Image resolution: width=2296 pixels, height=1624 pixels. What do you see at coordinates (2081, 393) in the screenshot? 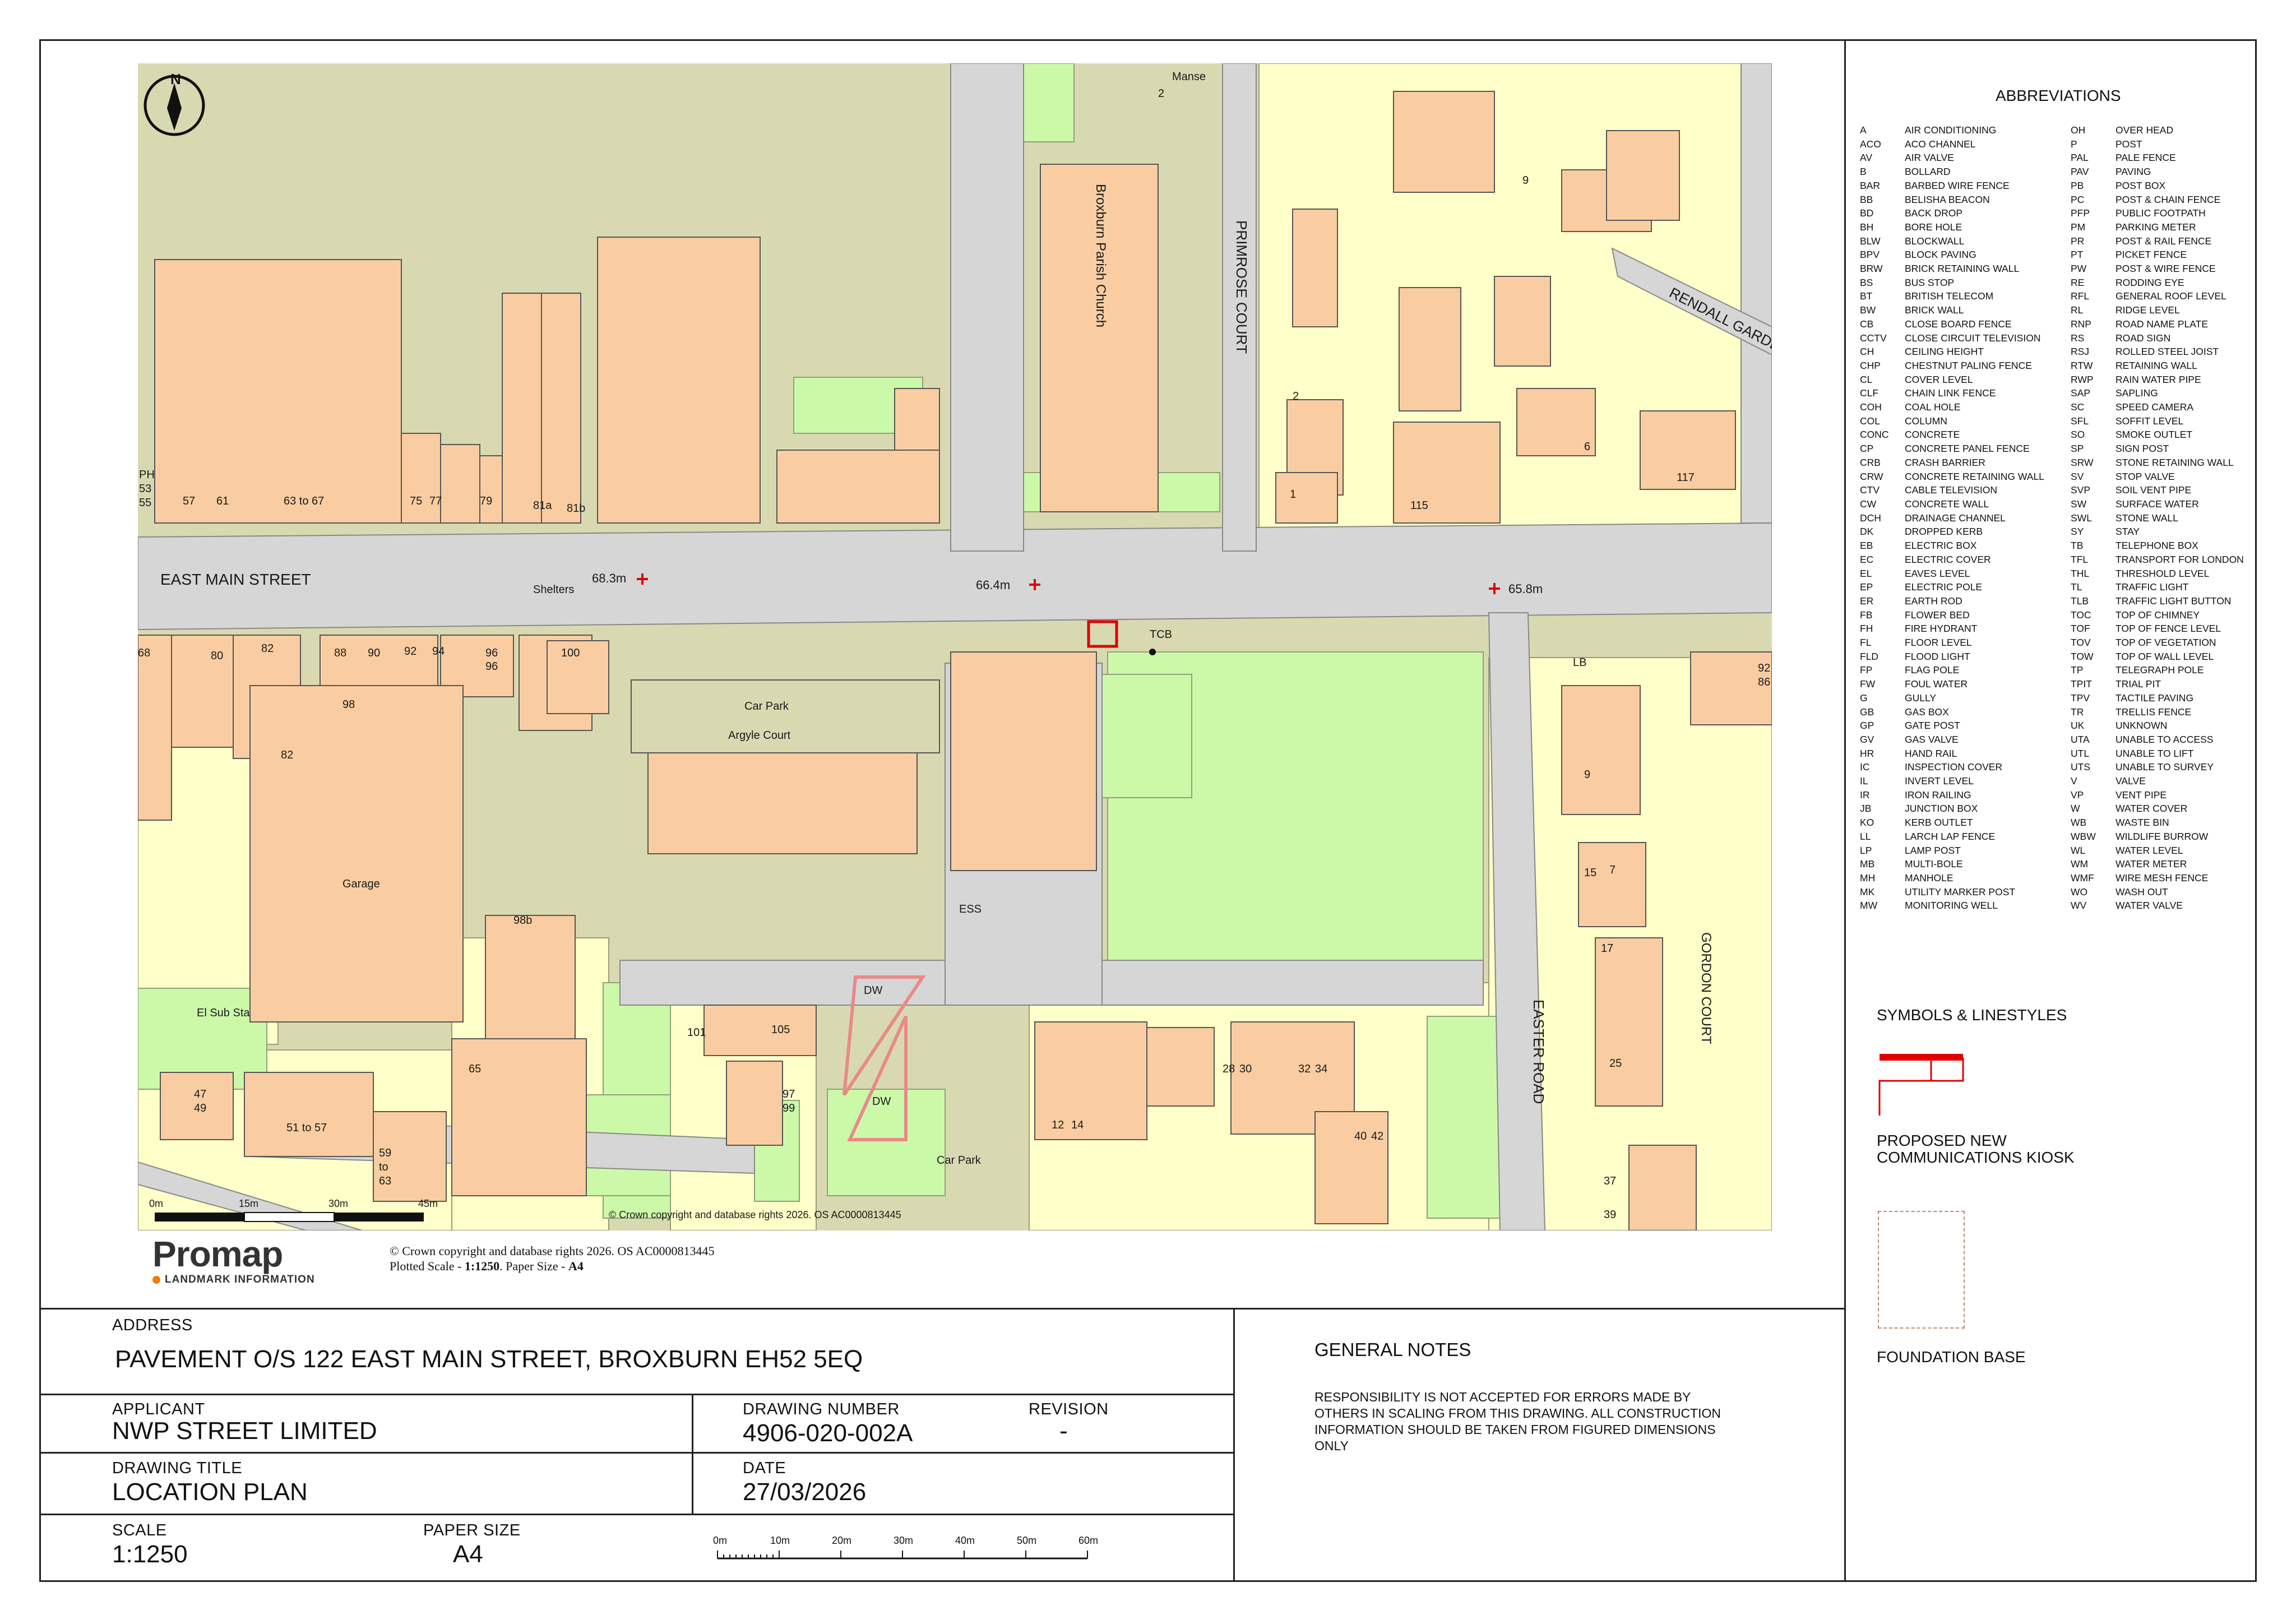
I see `abbreviation-code: SAP` at bounding box center [2081, 393].